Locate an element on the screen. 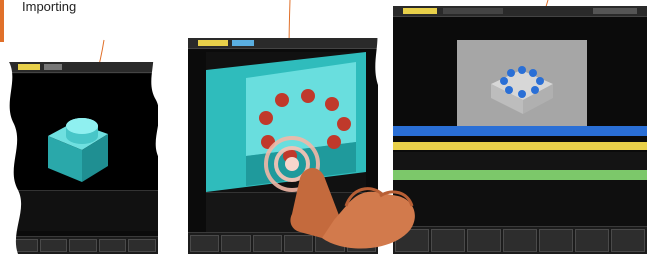 This screenshot has height=254, width=654. touch-gesture is located at coordinates (339, 192).